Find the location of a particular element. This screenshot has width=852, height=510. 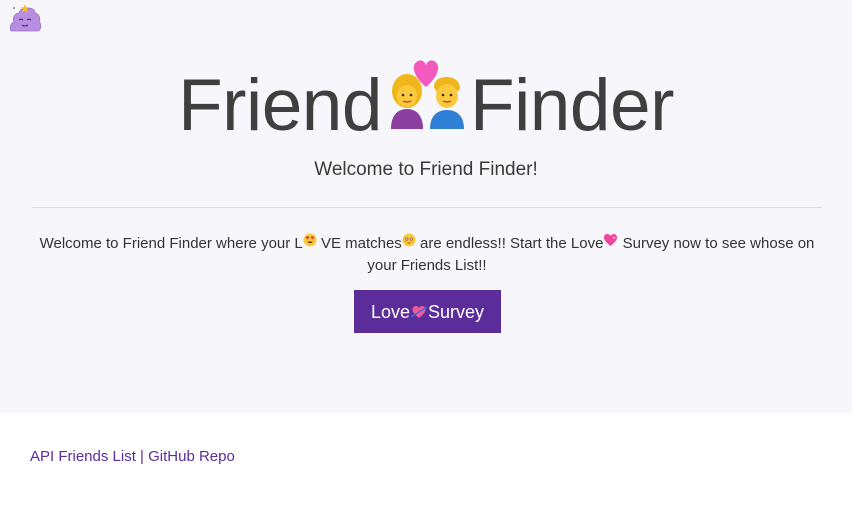

title-right: Finder is located at coordinates (572, 105).